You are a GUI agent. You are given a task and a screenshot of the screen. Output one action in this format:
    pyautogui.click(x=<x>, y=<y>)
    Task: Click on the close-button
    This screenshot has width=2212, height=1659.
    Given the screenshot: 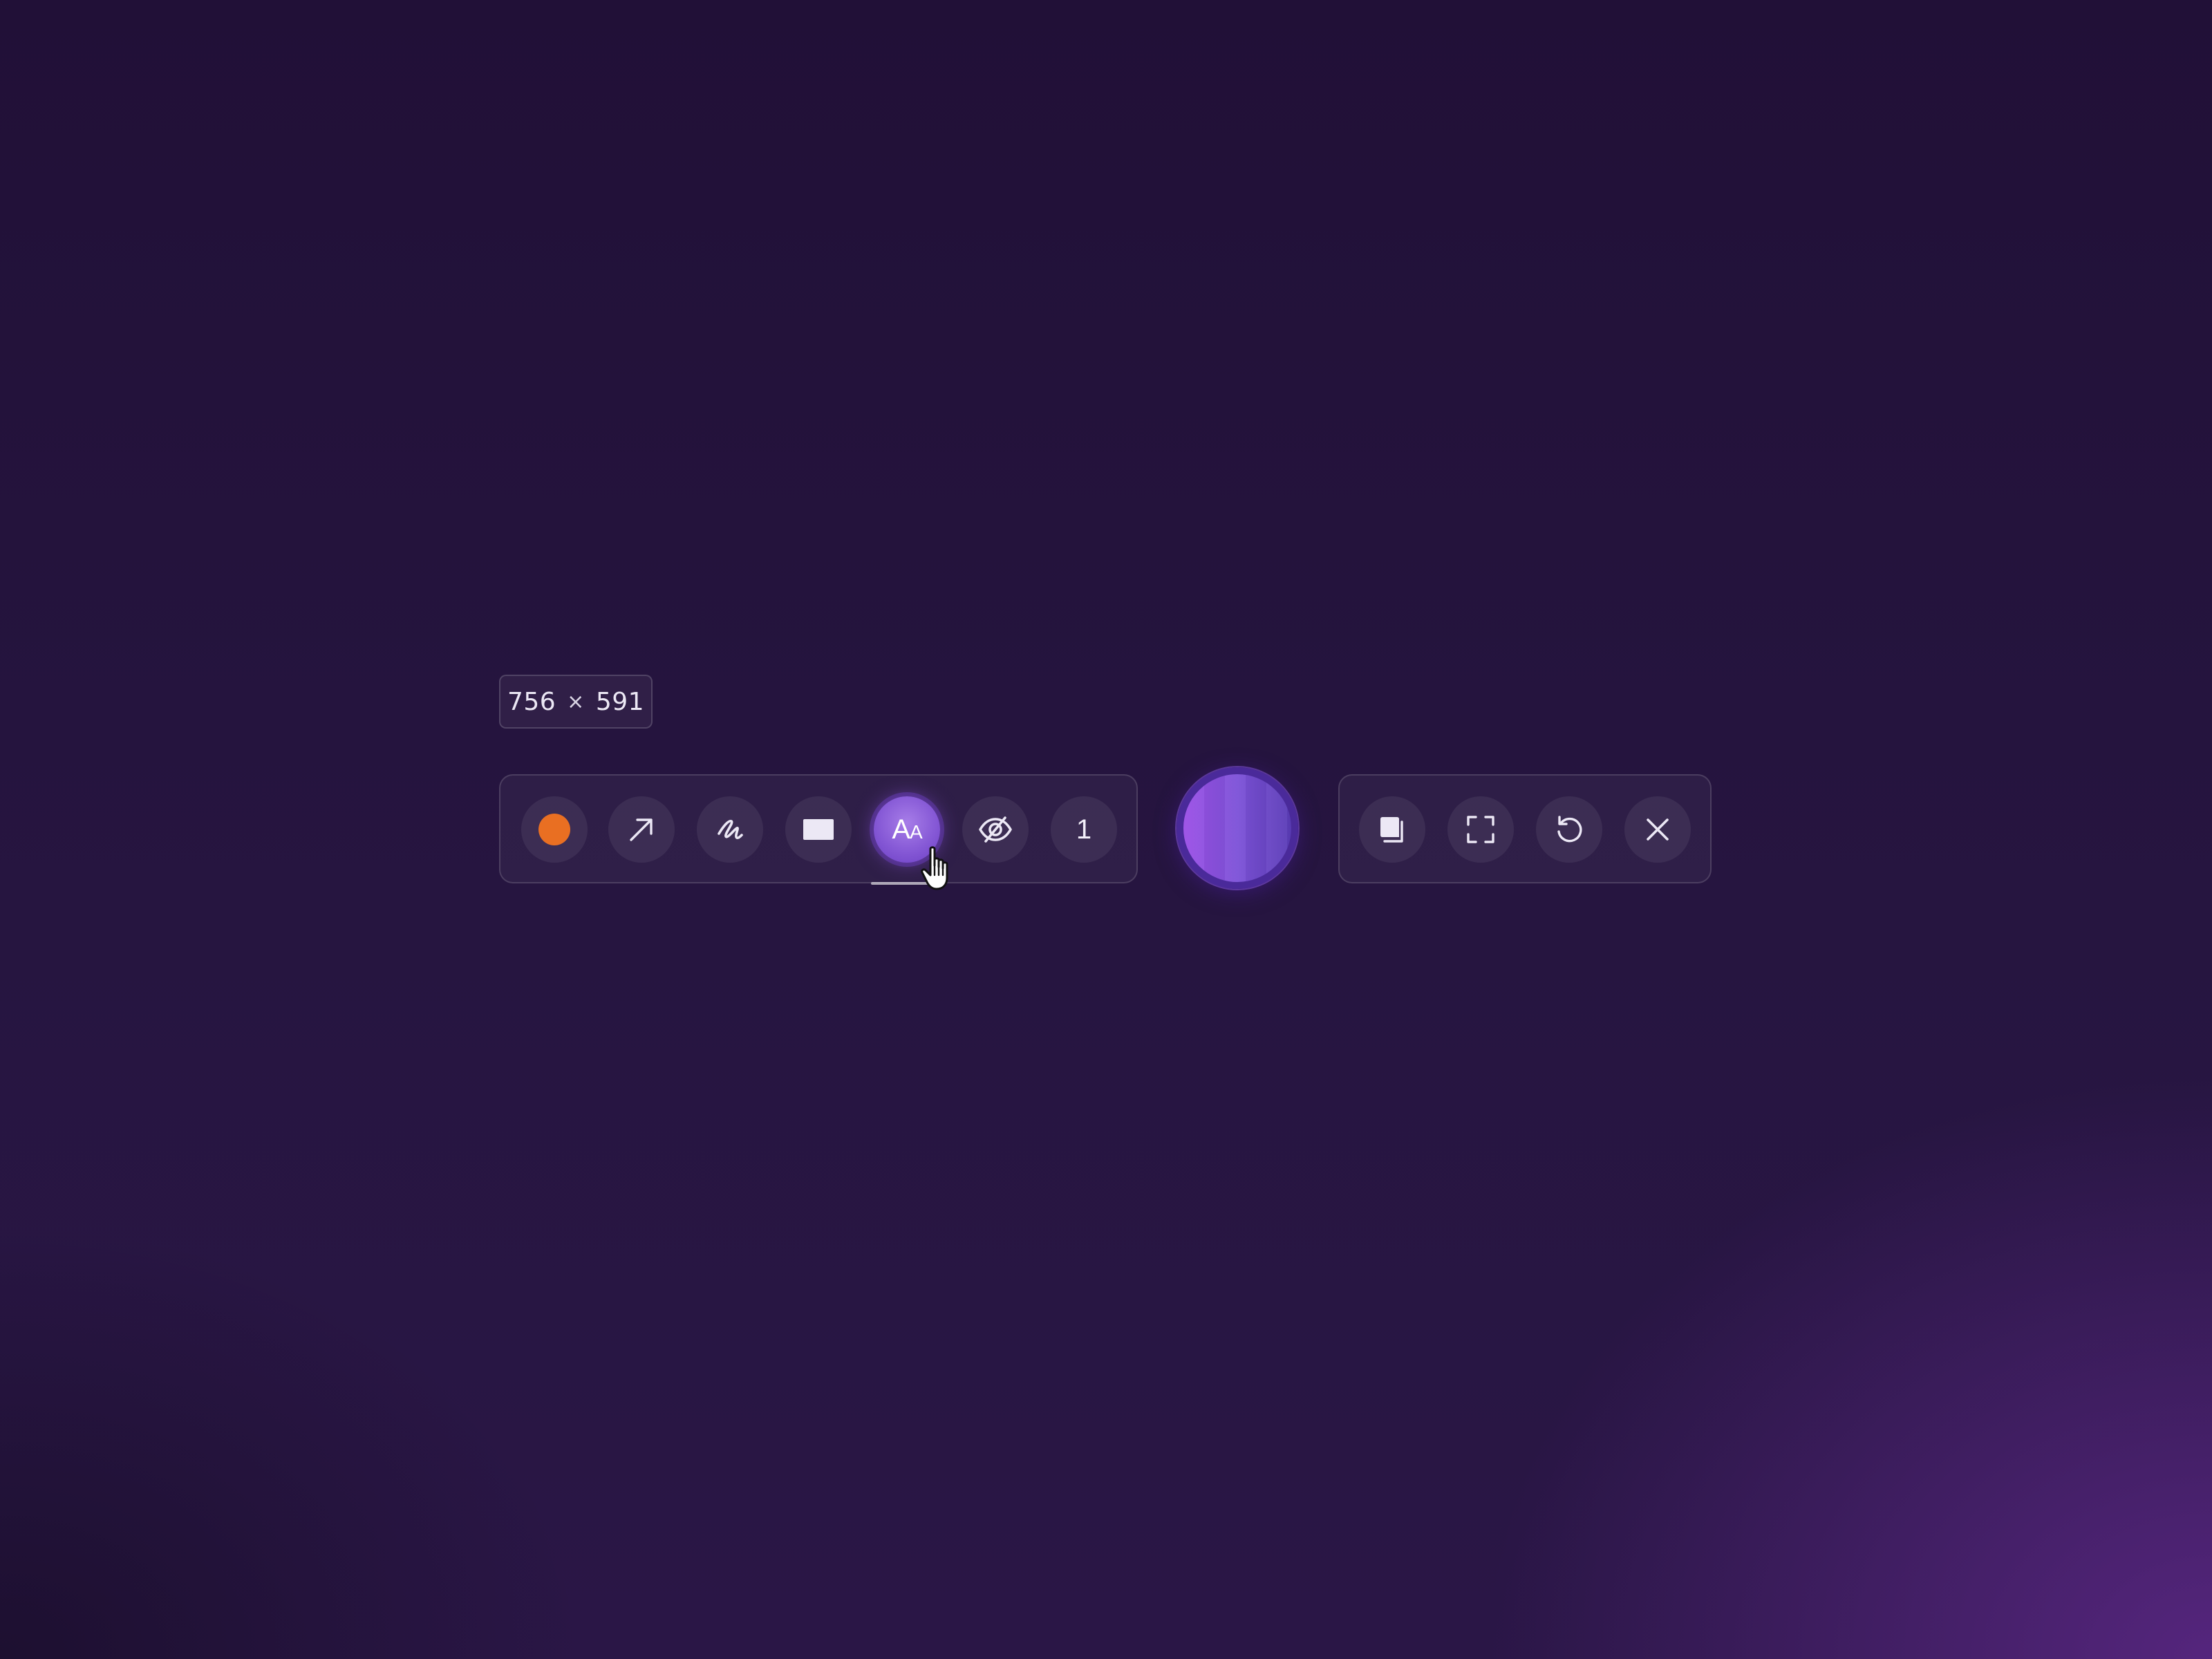 What is the action you would take?
    pyautogui.click(x=1657, y=829)
    